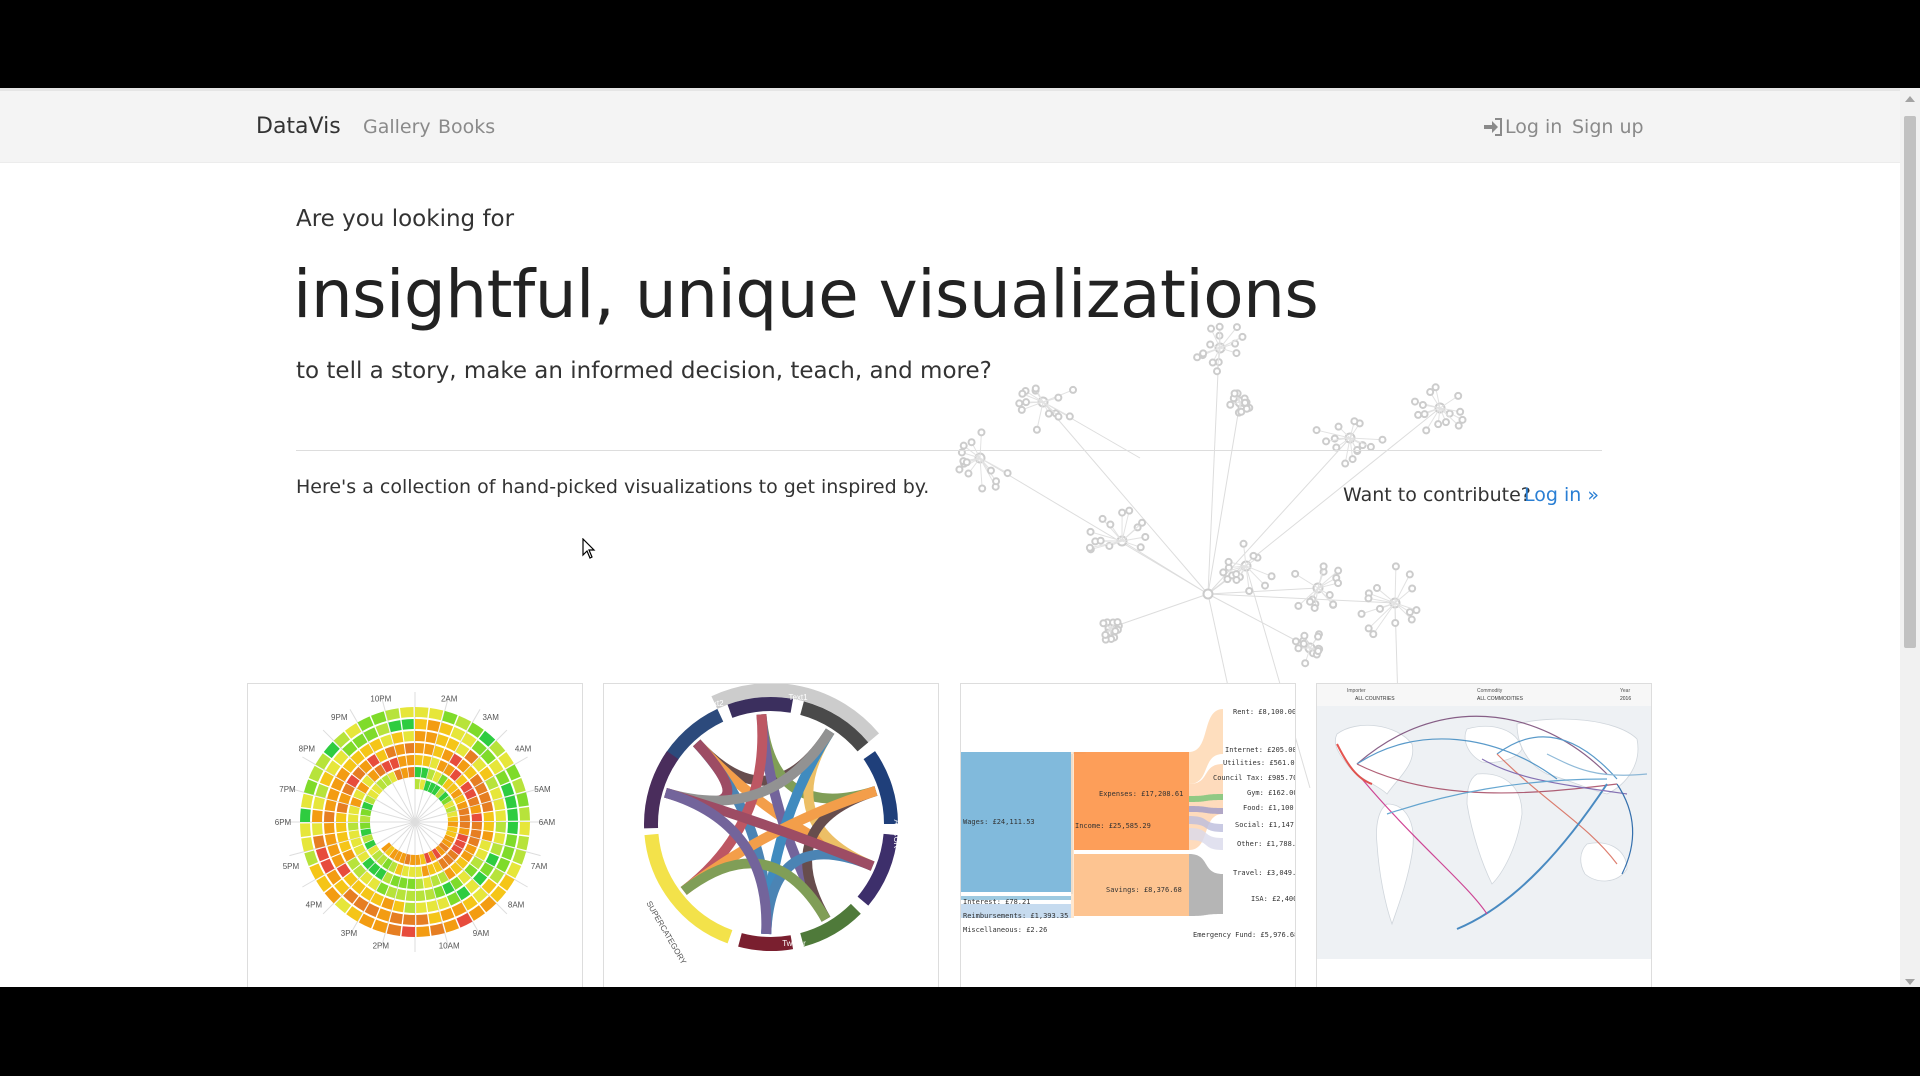 The image size is (1920, 1076). I want to click on mouse-cursor-icon, so click(589, 548).